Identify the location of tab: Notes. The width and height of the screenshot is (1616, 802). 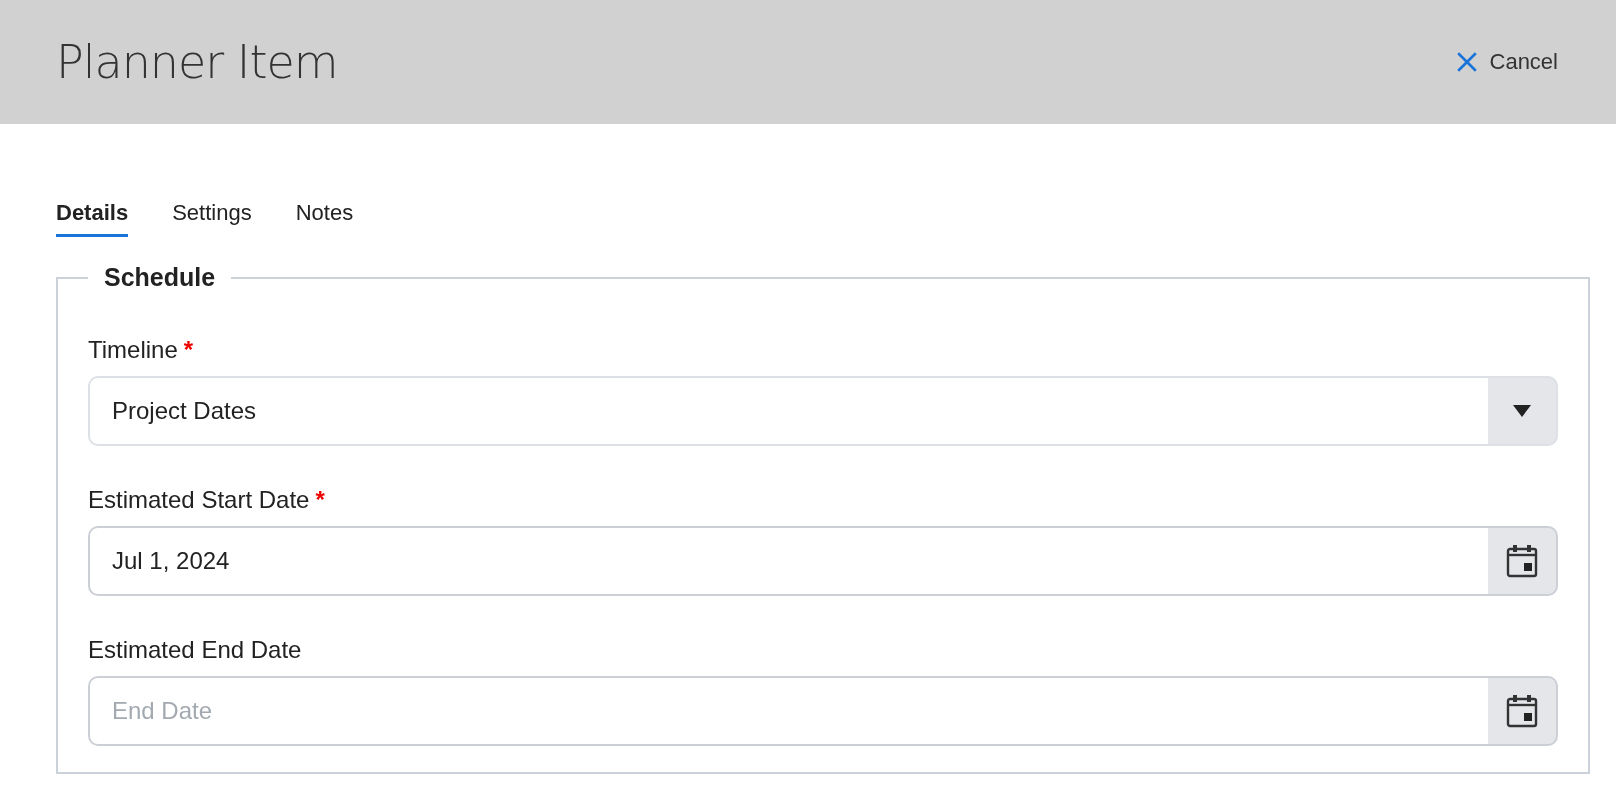
(324, 216).